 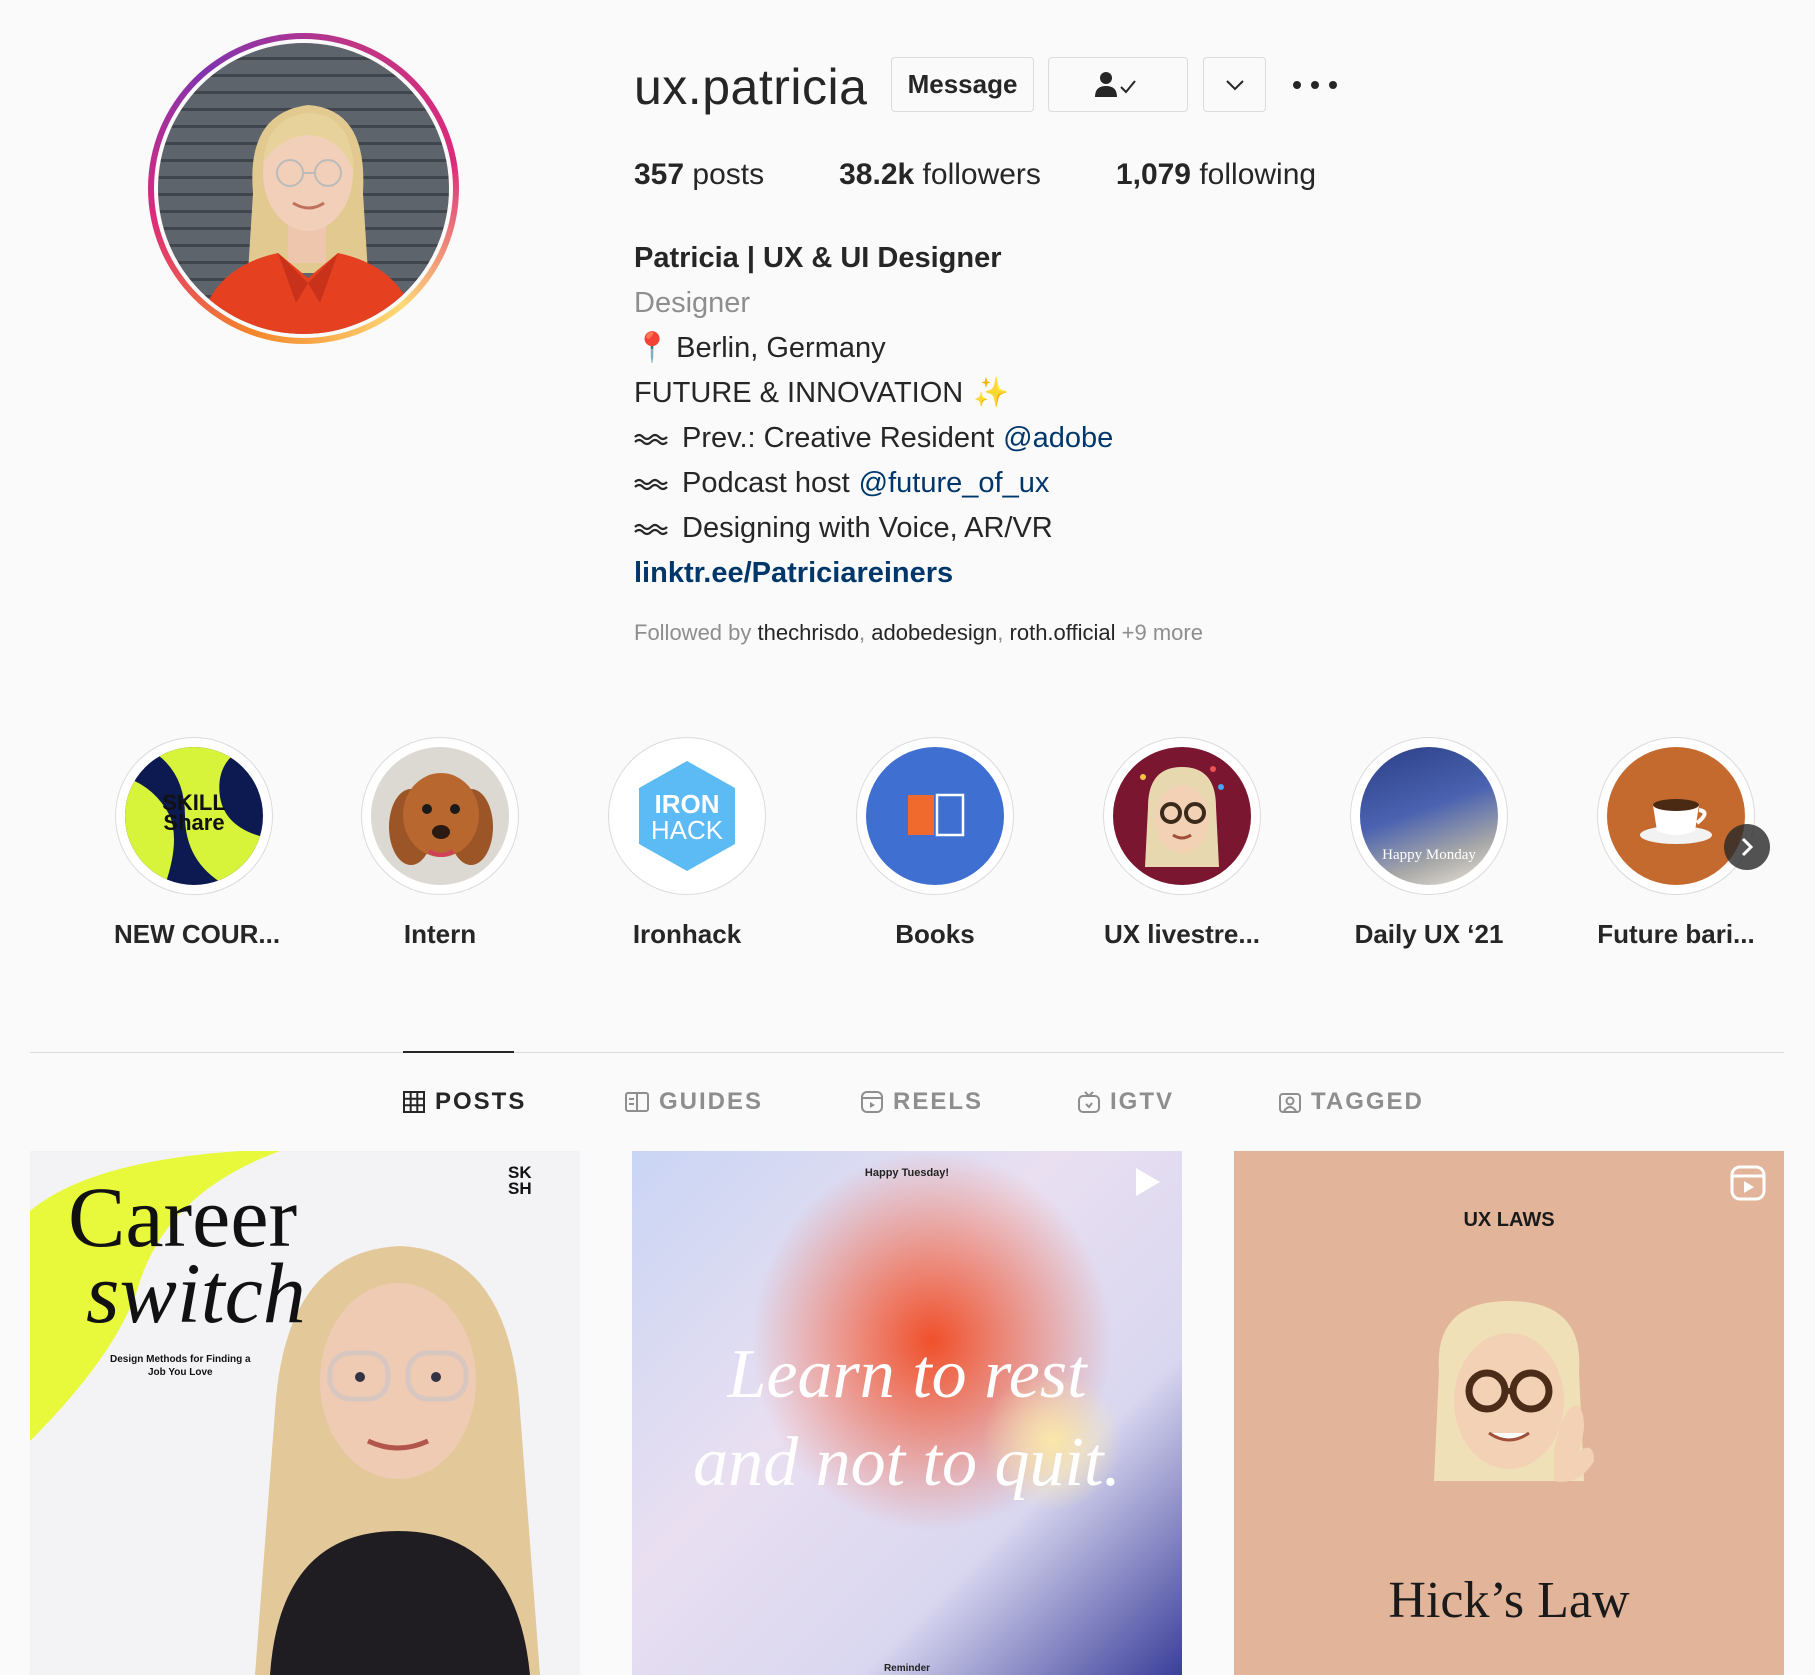 I want to click on more-options-button, so click(x=1315, y=85).